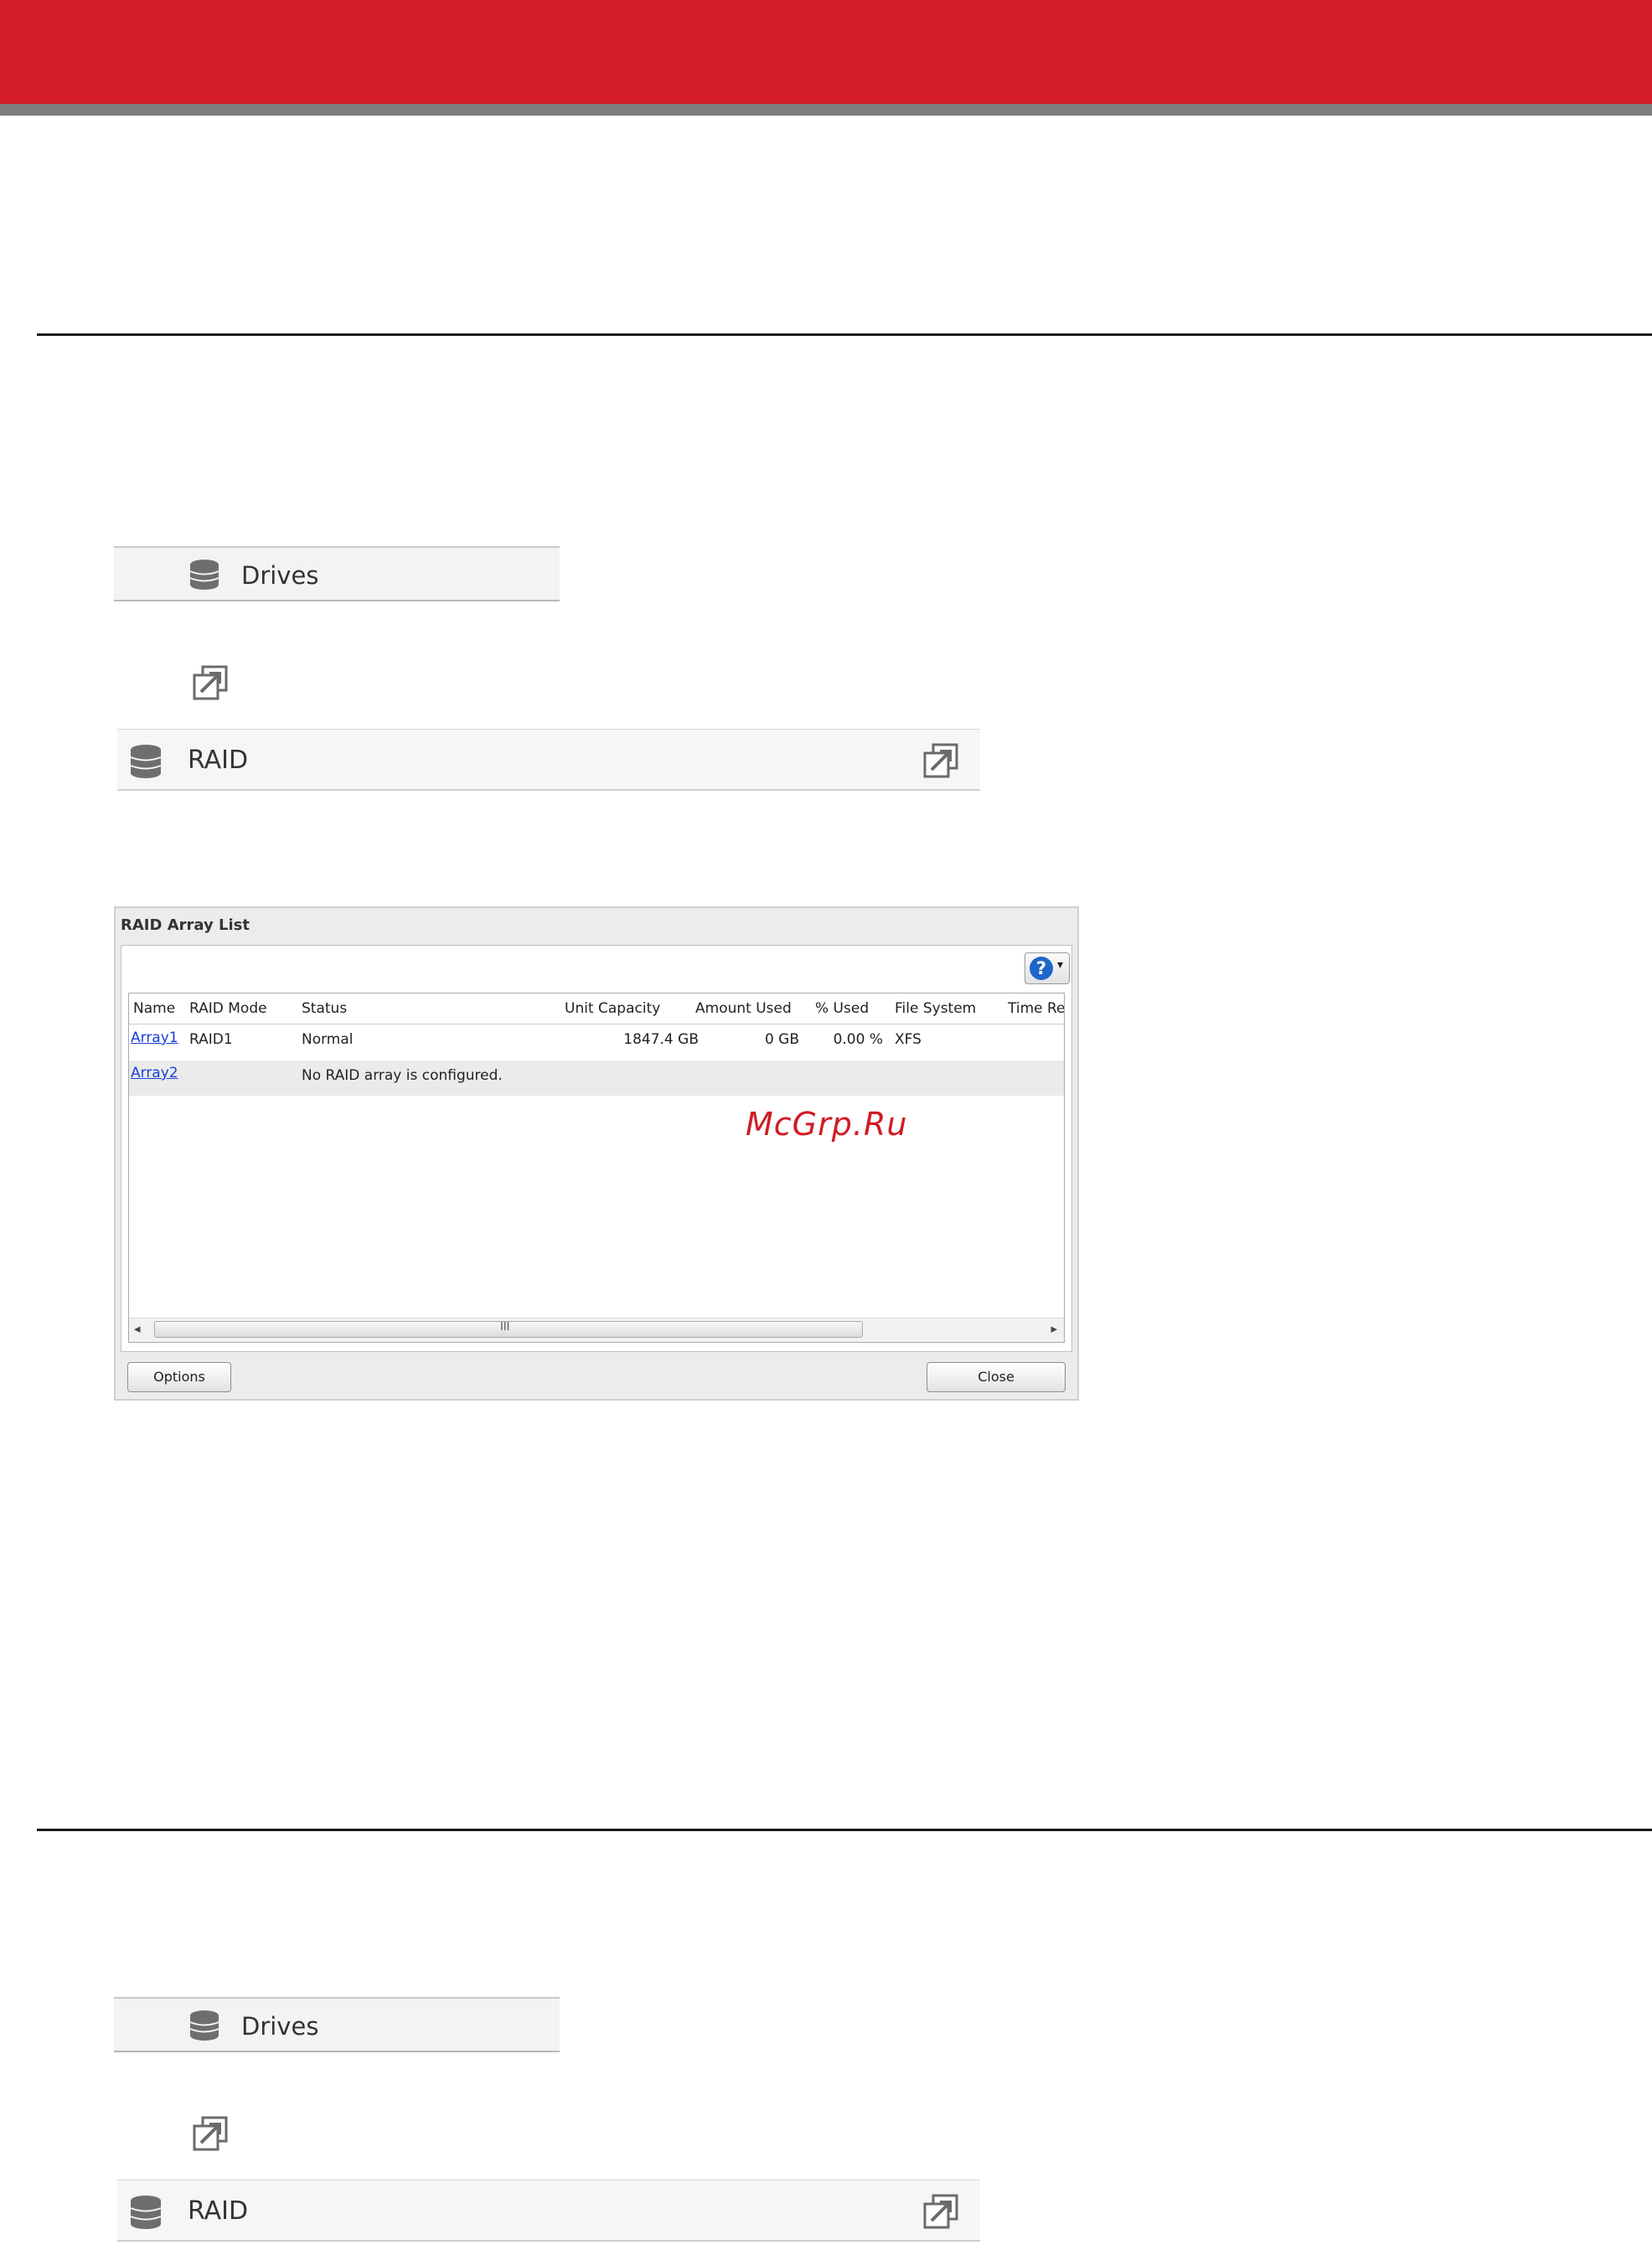 The height and width of the screenshot is (2250, 1652). Describe the element at coordinates (1060, 965) in the screenshot. I see `dropdown-caret-icon: ▾` at that location.